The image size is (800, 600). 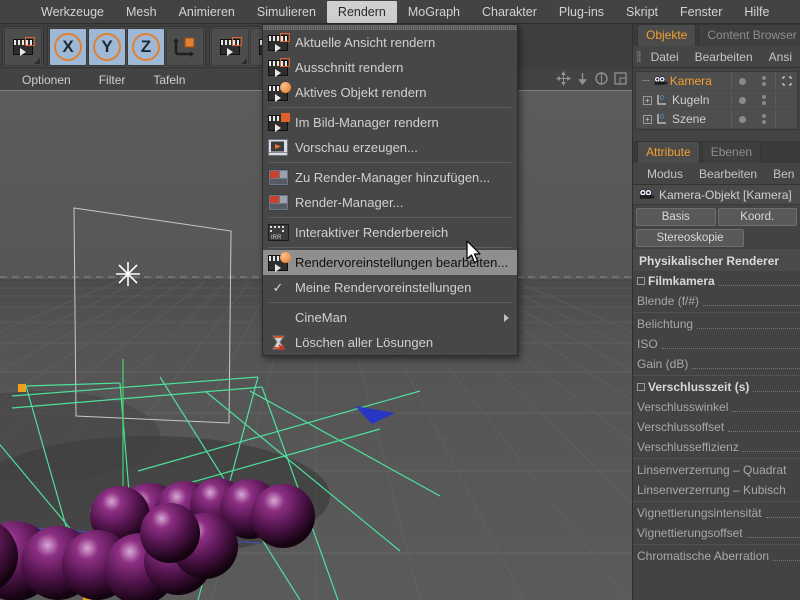 I want to click on prop-linsenverzerrung-quadrat: Linsenverzerrung – Quadrat, so click(x=716, y=470).